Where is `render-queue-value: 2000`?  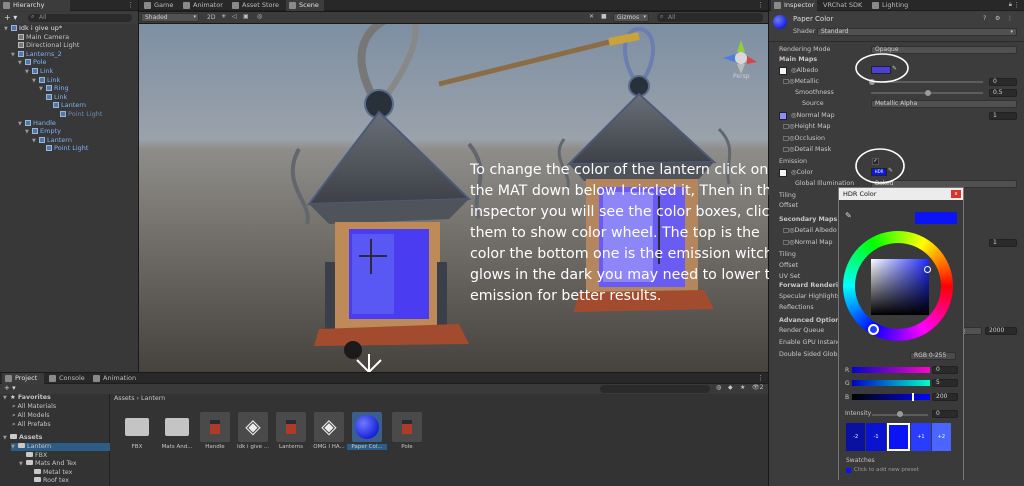
render-queue-value: 2000 is located at coordinates (1001, 331).